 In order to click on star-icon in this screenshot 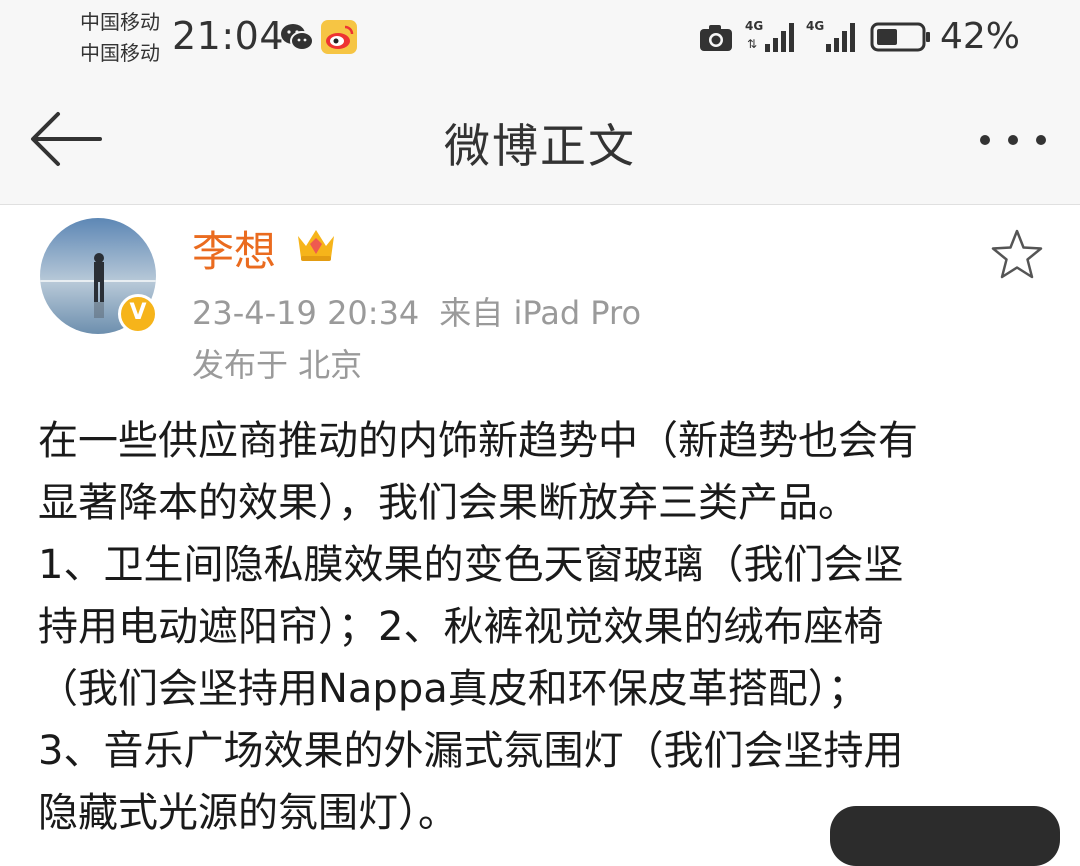, I will do `click(1017, 254)`.